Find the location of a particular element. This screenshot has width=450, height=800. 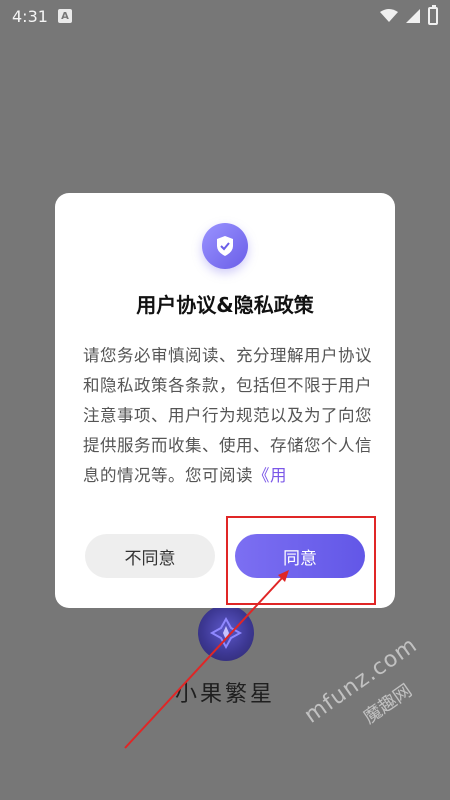

status-left: 4:31 A is located at coordinates (42, 16).